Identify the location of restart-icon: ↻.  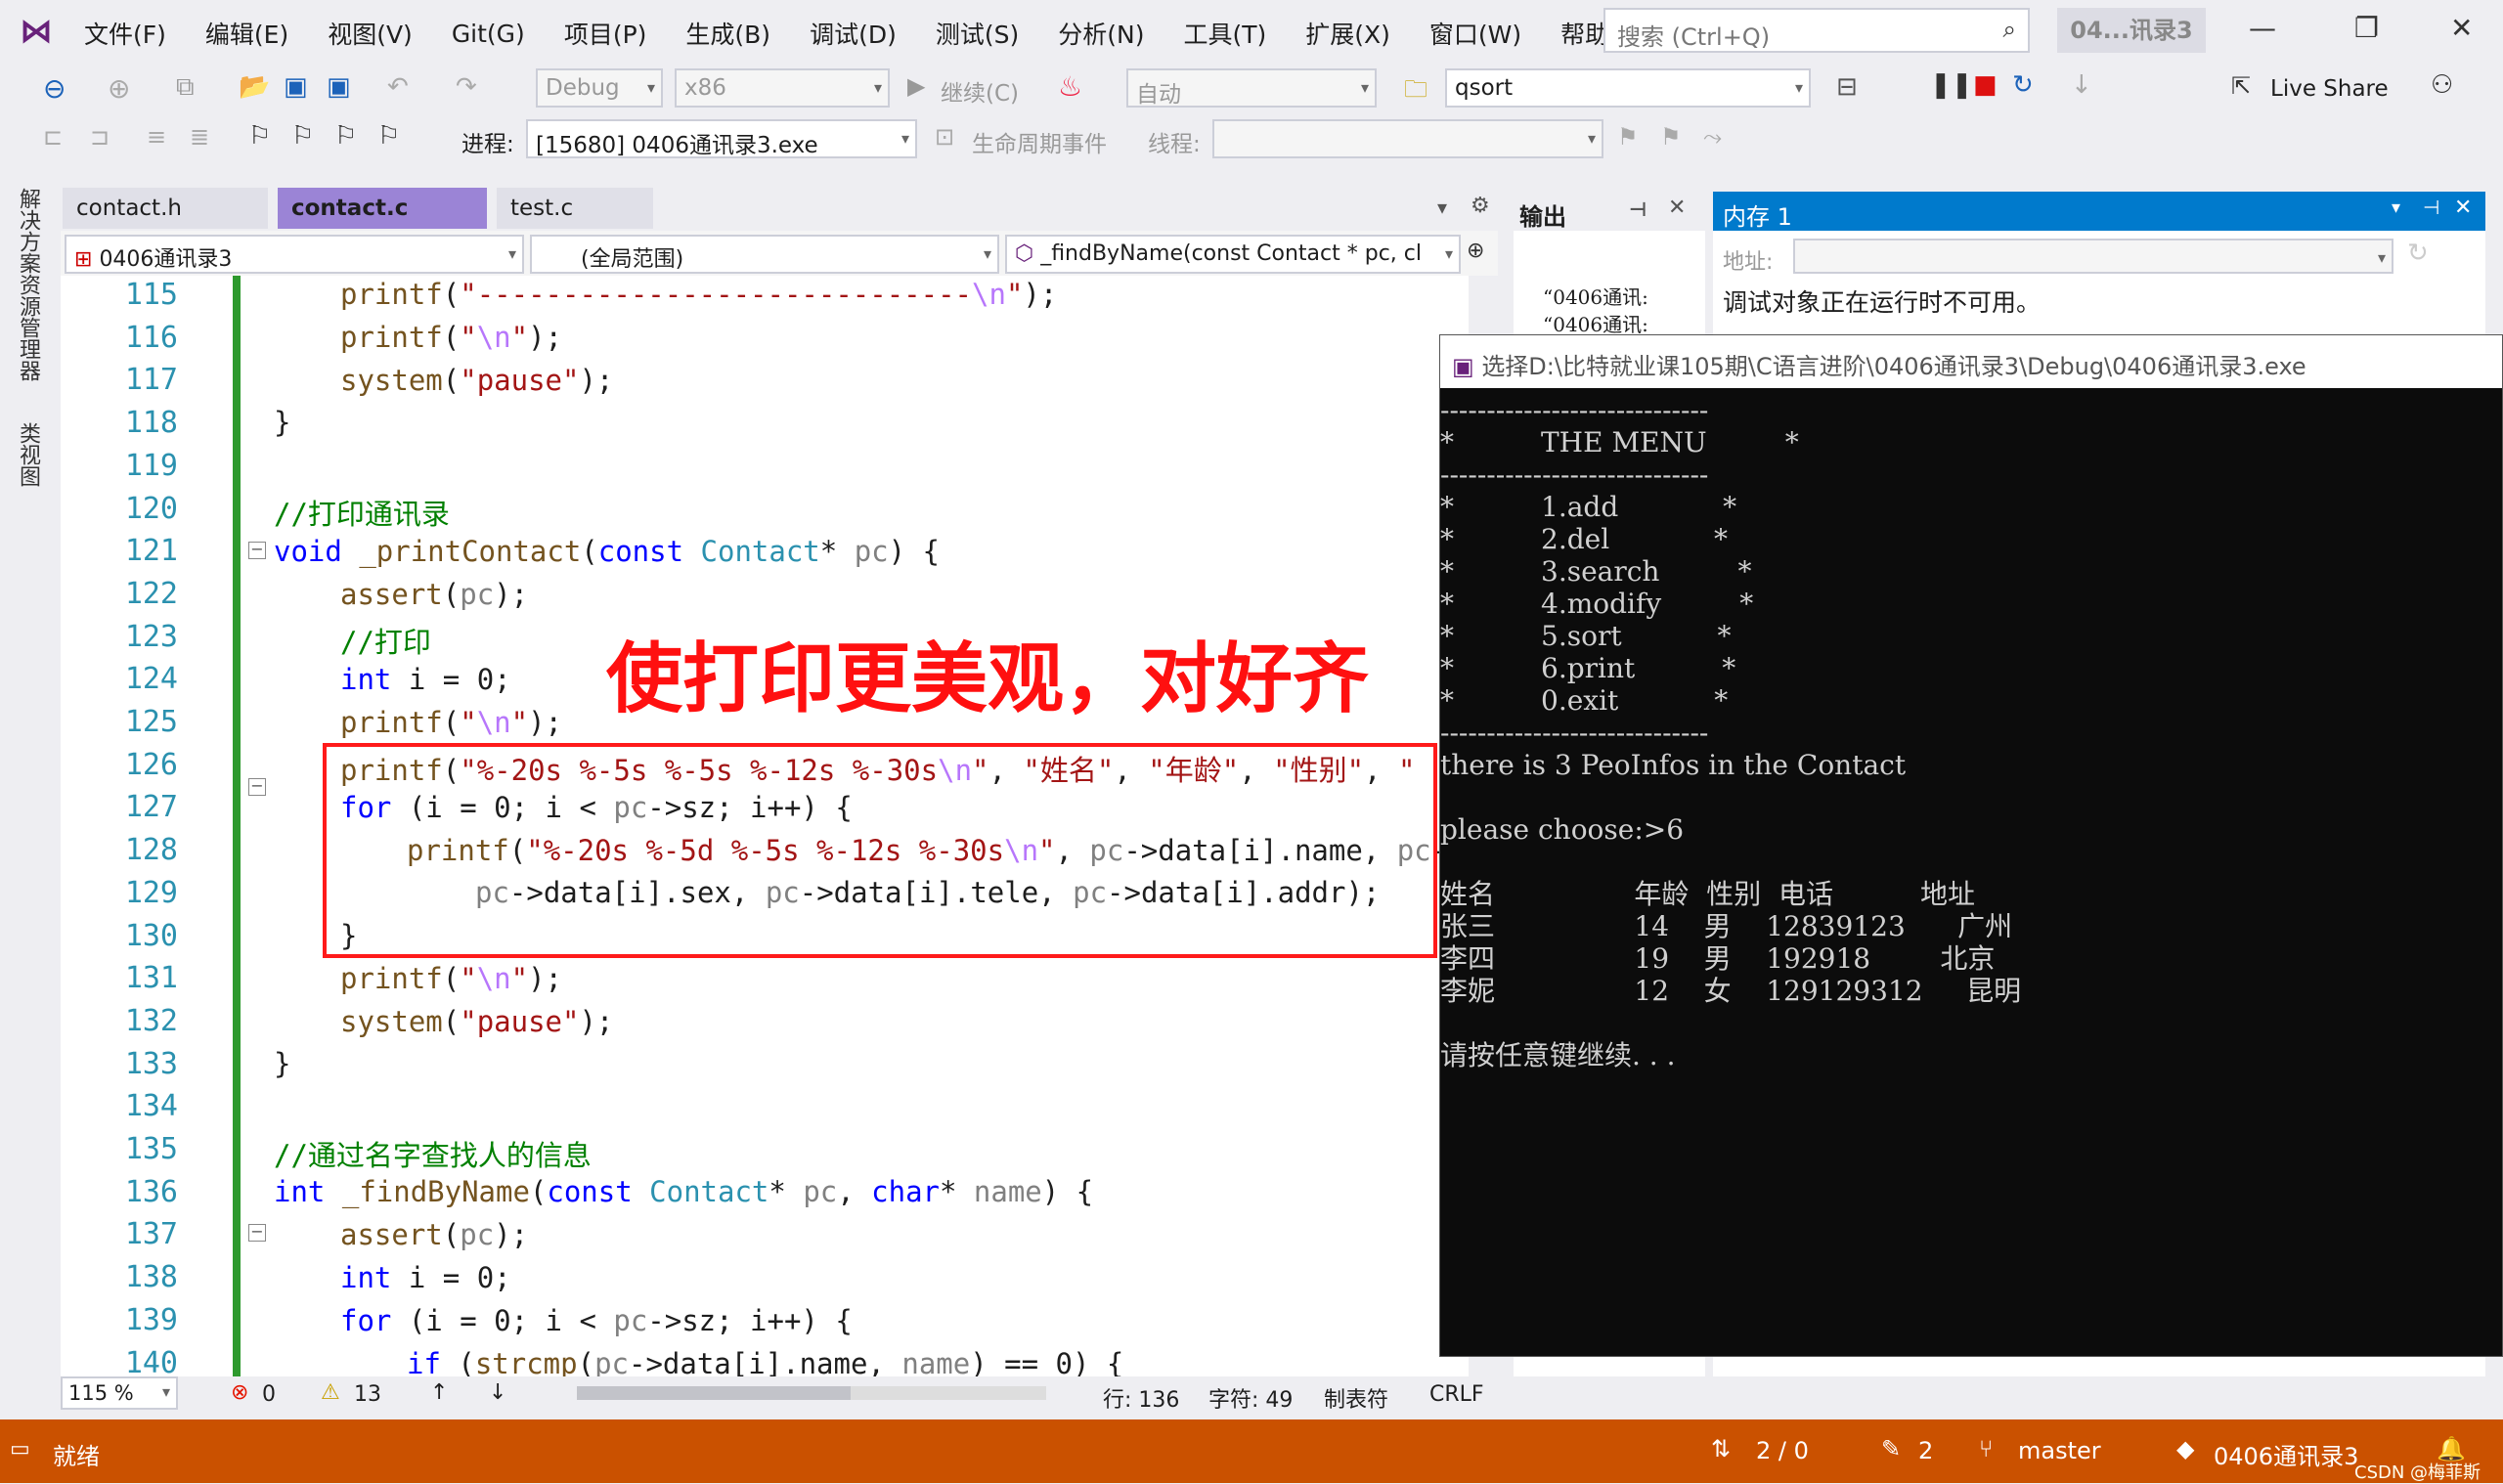
(2023, 85).